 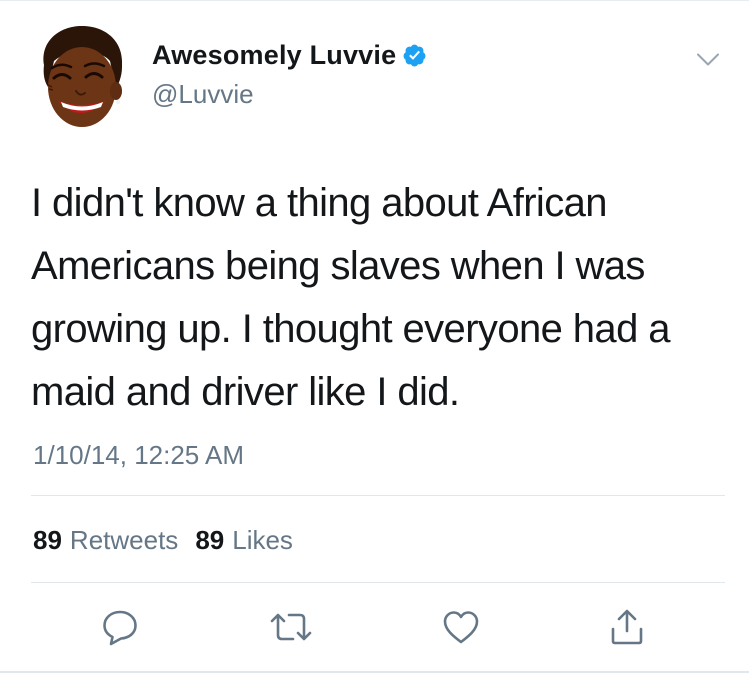 I want to click on author-handle: @Luvvie, so click(x=203, y=94).